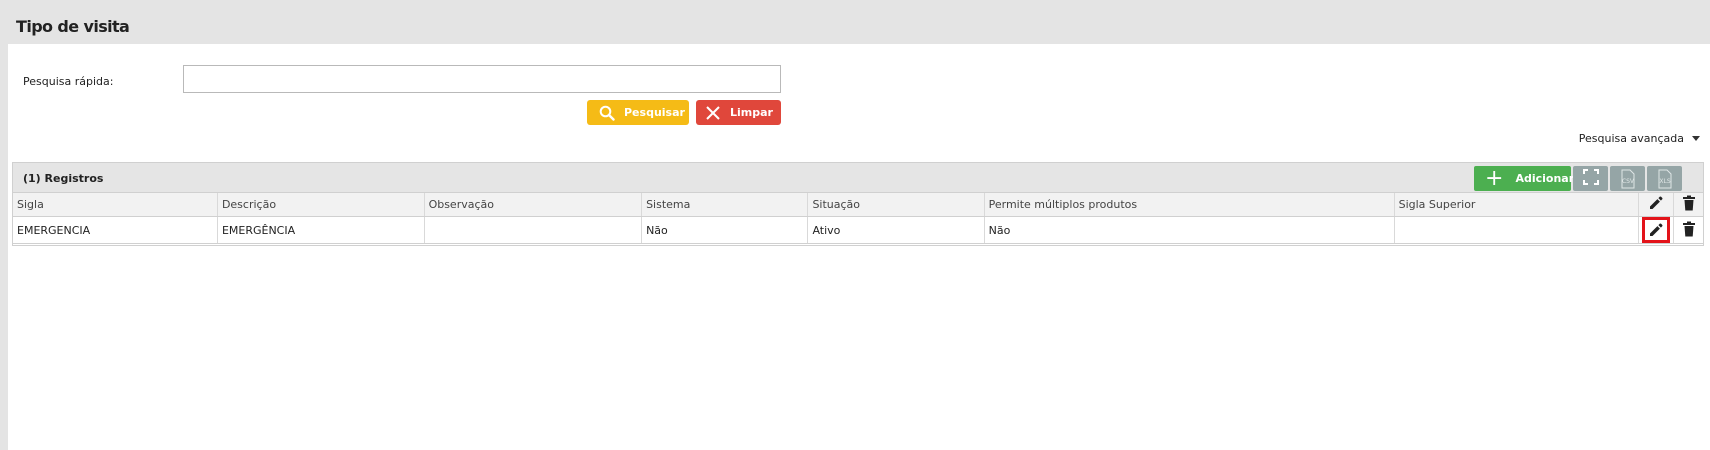  I want to click on cell-observacao, so click(533, 230).